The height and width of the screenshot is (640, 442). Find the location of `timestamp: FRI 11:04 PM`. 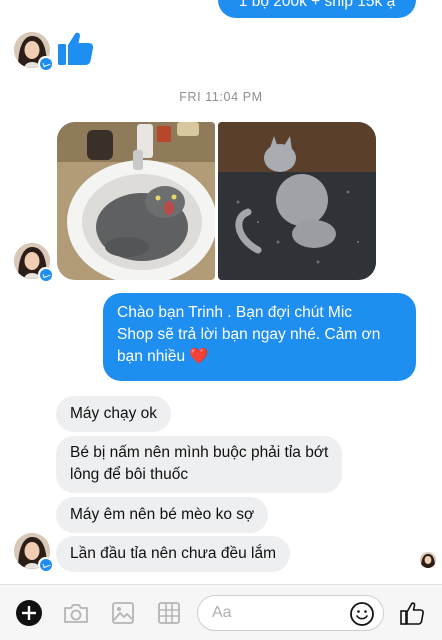

timestamp: FRI 11:04 PM is located at coordinates (221, 97).